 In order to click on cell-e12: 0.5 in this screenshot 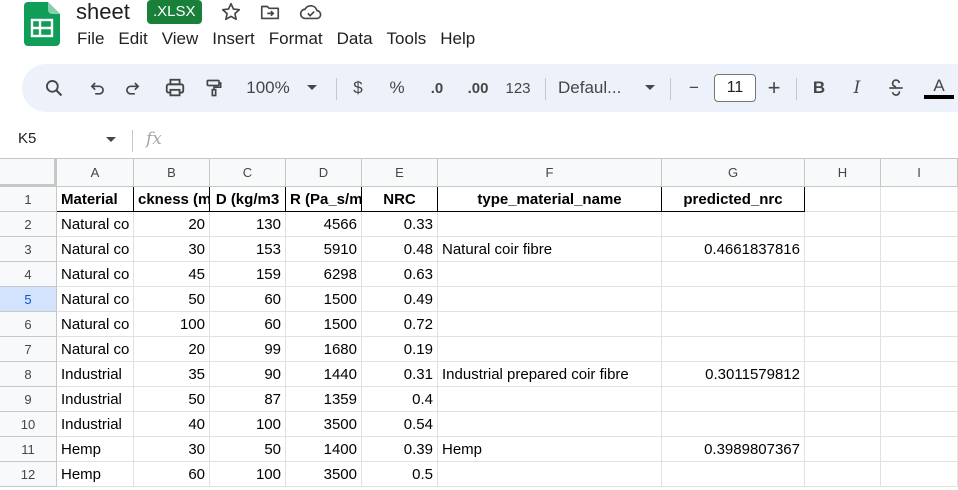, I will do `click(400, 474)`.